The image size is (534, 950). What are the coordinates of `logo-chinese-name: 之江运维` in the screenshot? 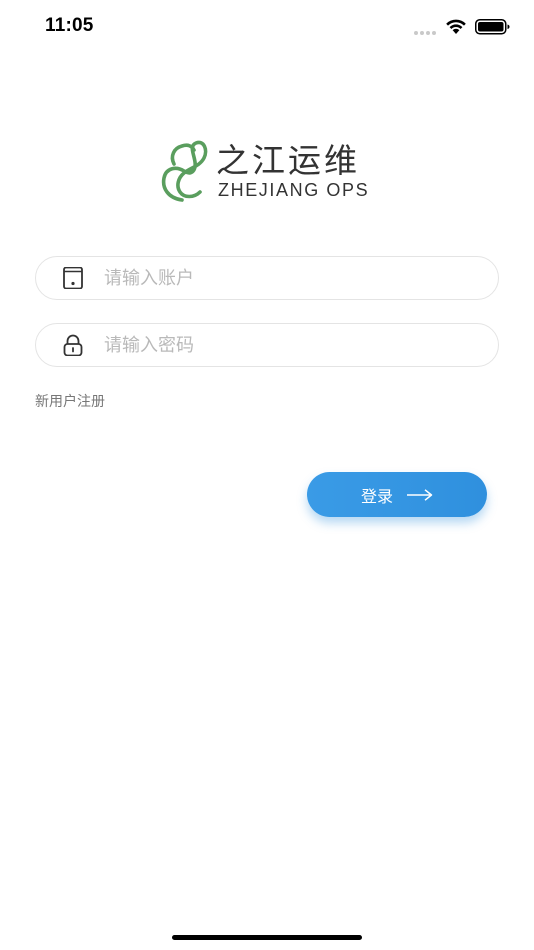 It's located at (288, 160).